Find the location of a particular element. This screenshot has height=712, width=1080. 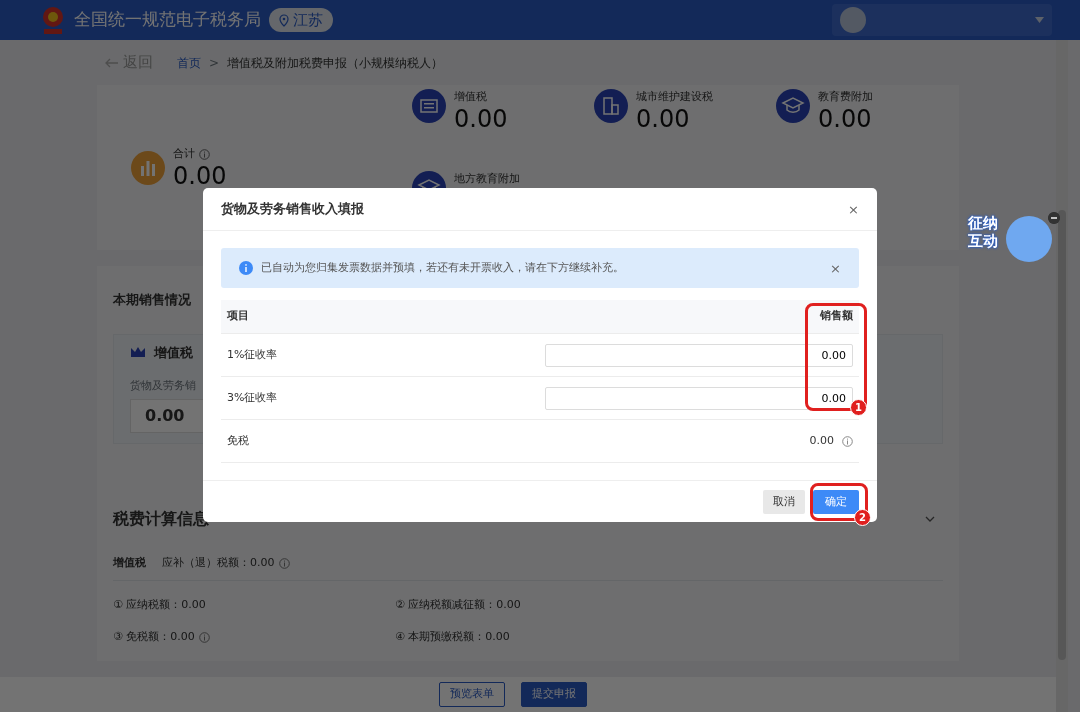

row-label: 1%征收率 is located at coordinates (252, 354).